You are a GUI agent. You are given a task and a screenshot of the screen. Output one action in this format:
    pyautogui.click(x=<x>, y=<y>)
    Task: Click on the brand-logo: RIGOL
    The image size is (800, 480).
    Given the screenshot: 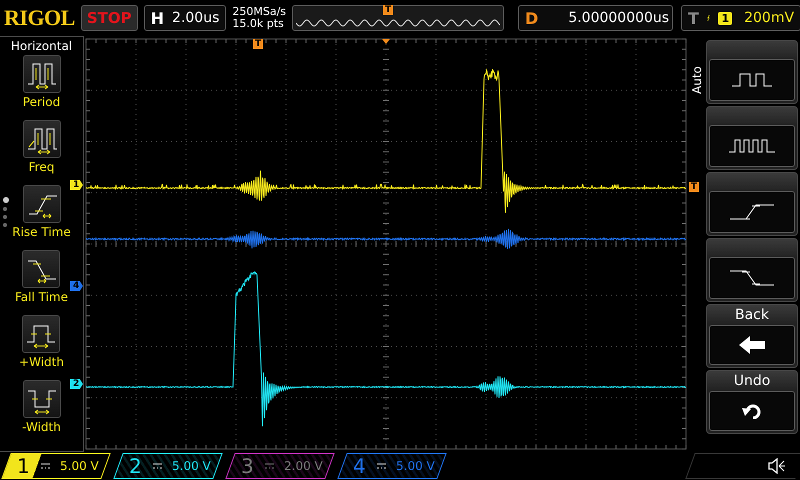 What is the action you would take?
    pyautogui.click(x=39, y=18)
    